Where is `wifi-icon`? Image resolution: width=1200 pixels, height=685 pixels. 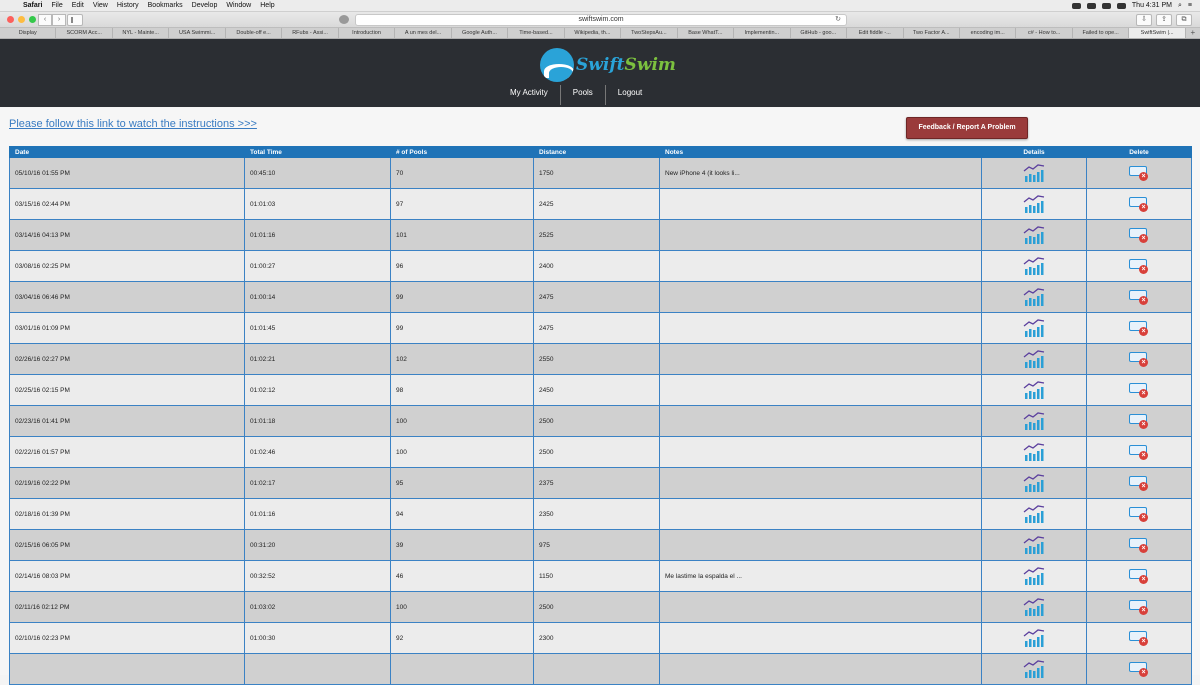 wifi-icon is located at coordinates (1106, 5).